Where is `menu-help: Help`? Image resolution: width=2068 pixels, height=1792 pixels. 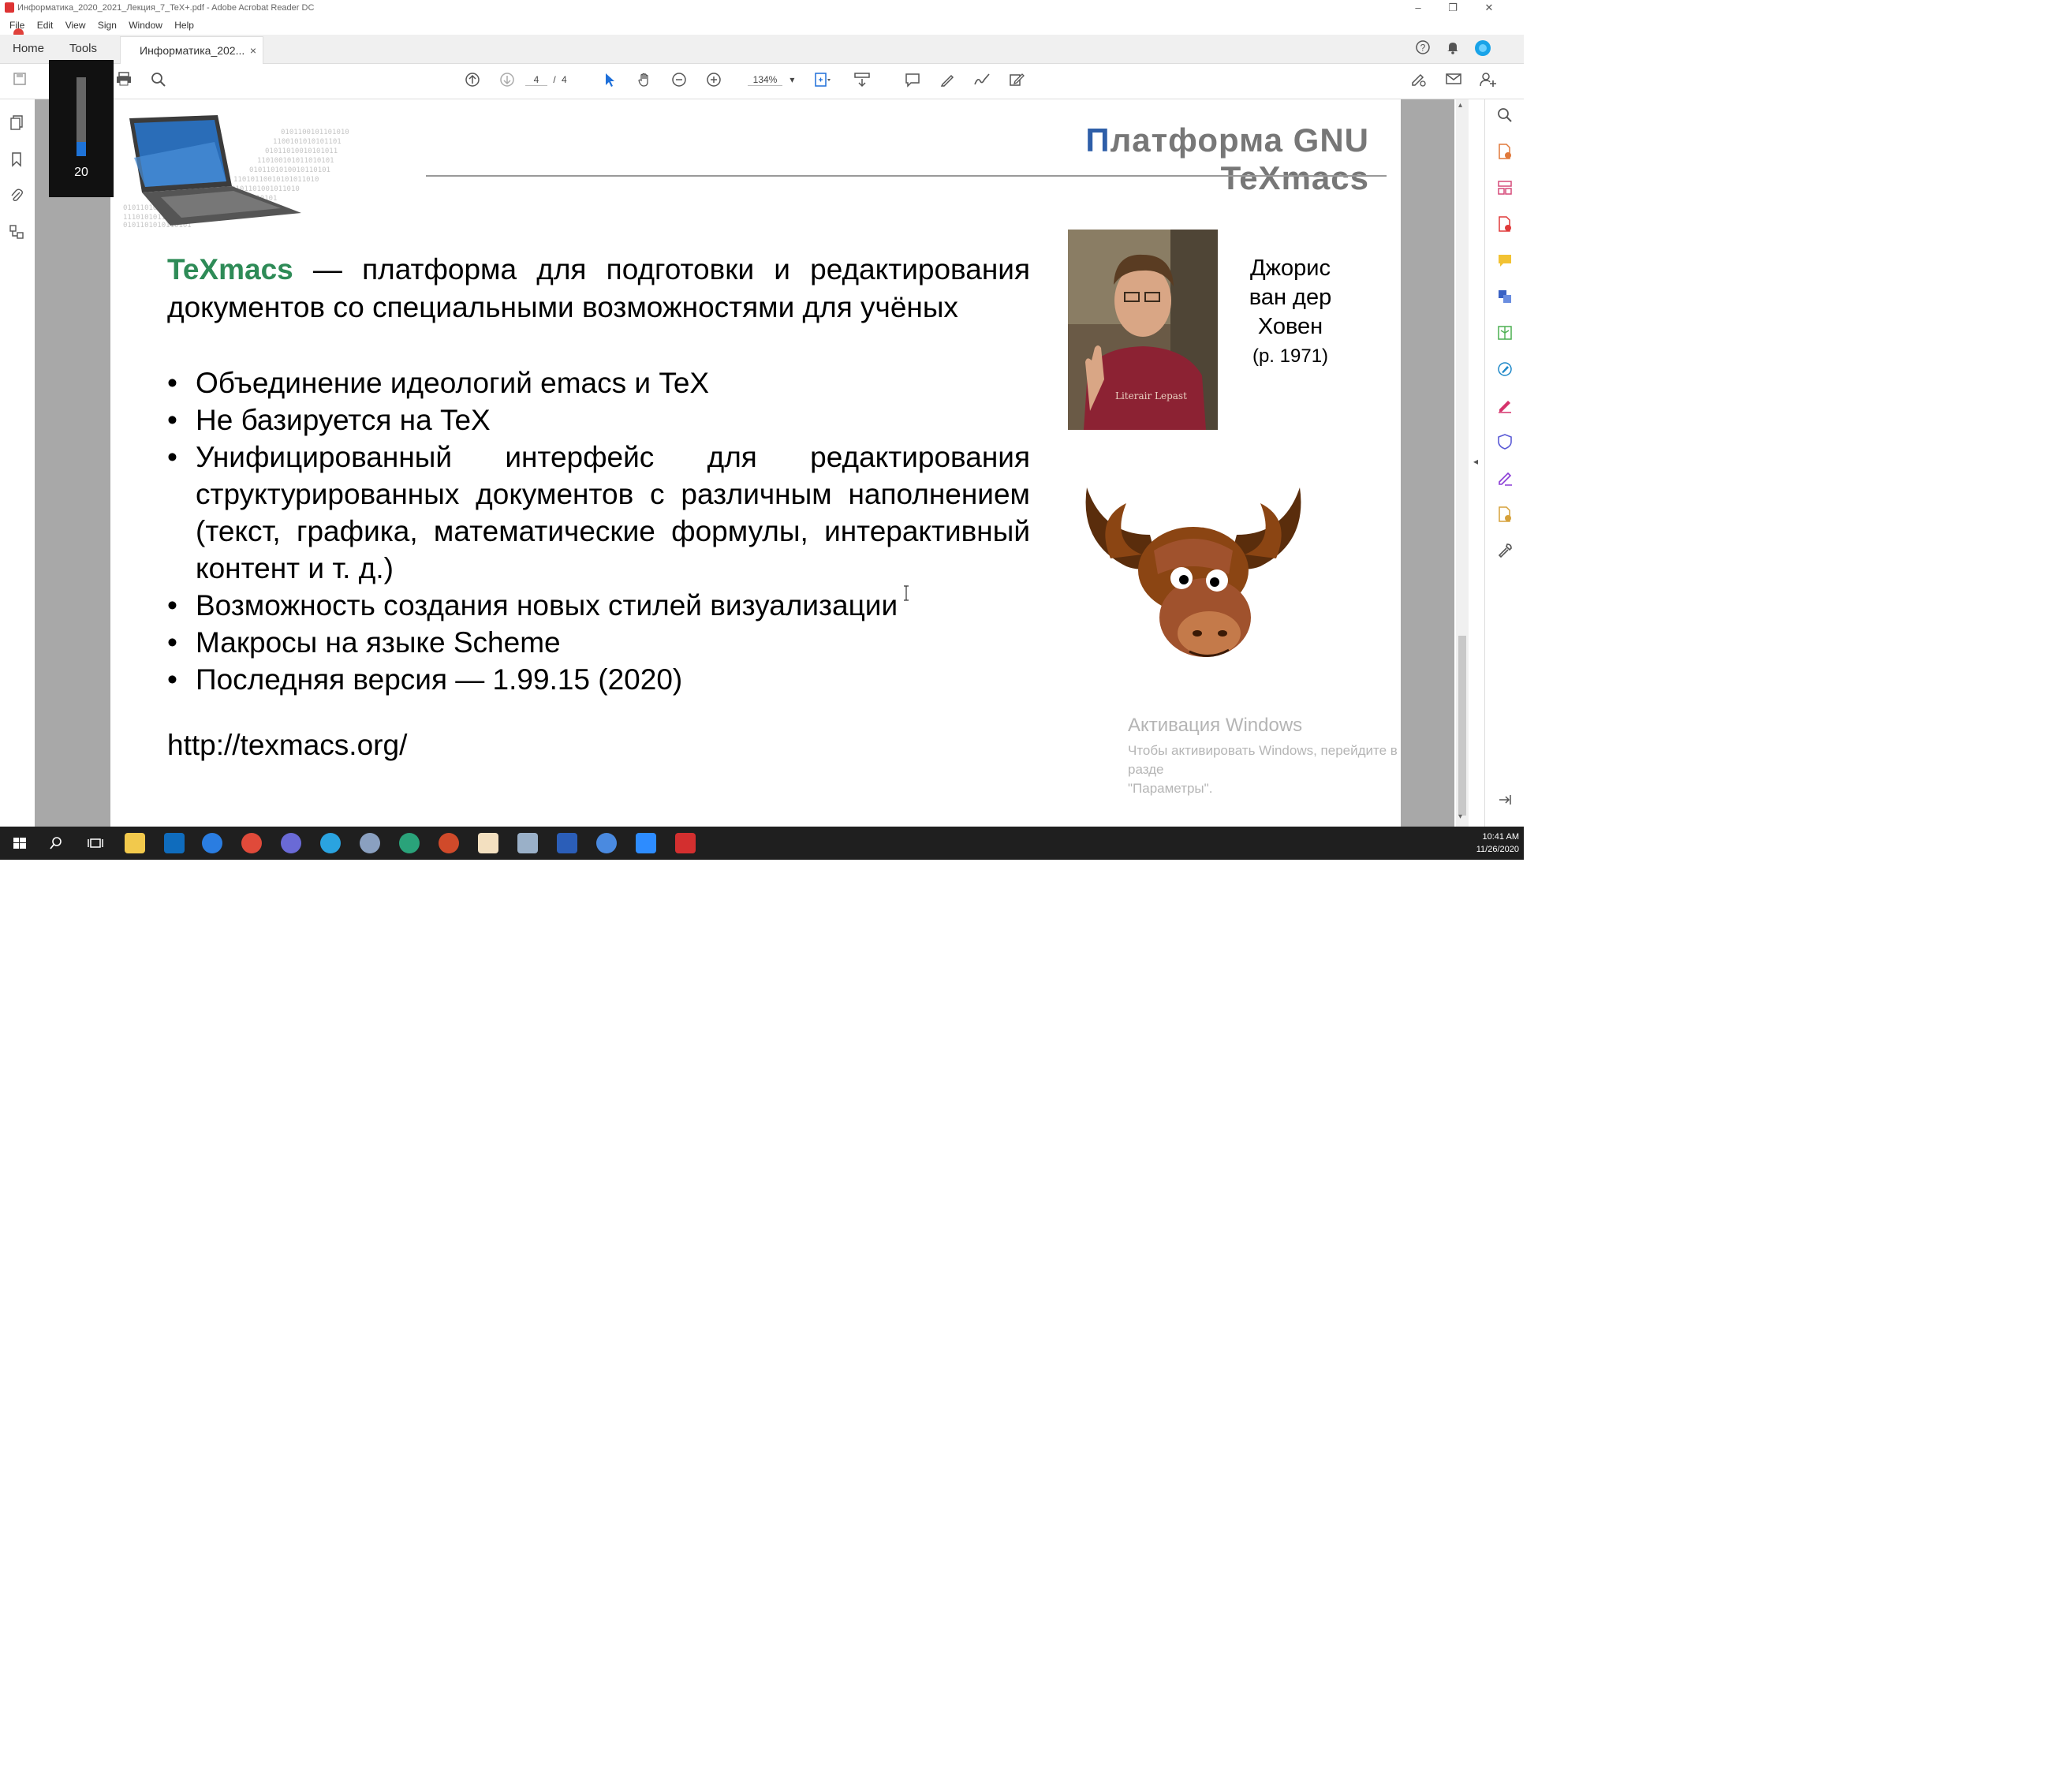 menu-help: Help is located at coordinates (184, 25).